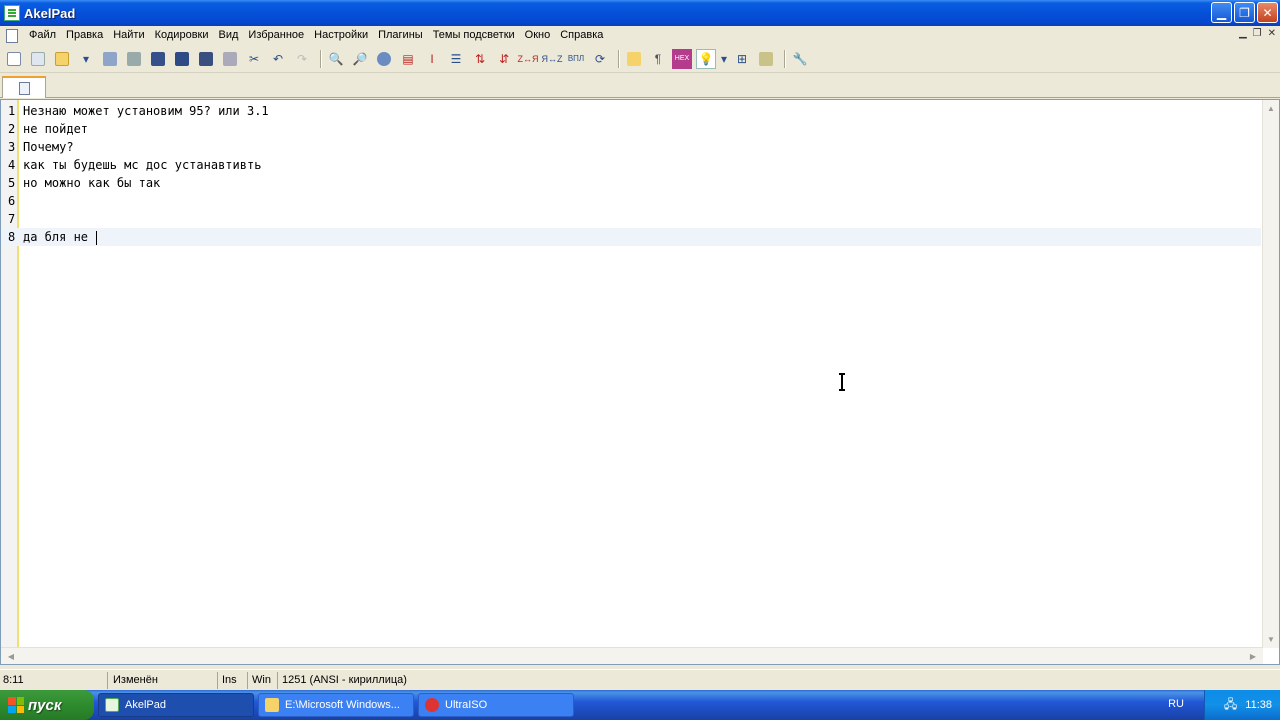 The image size is (1280, 720). I want to click on menu-window: Окно, so click(538, 35).